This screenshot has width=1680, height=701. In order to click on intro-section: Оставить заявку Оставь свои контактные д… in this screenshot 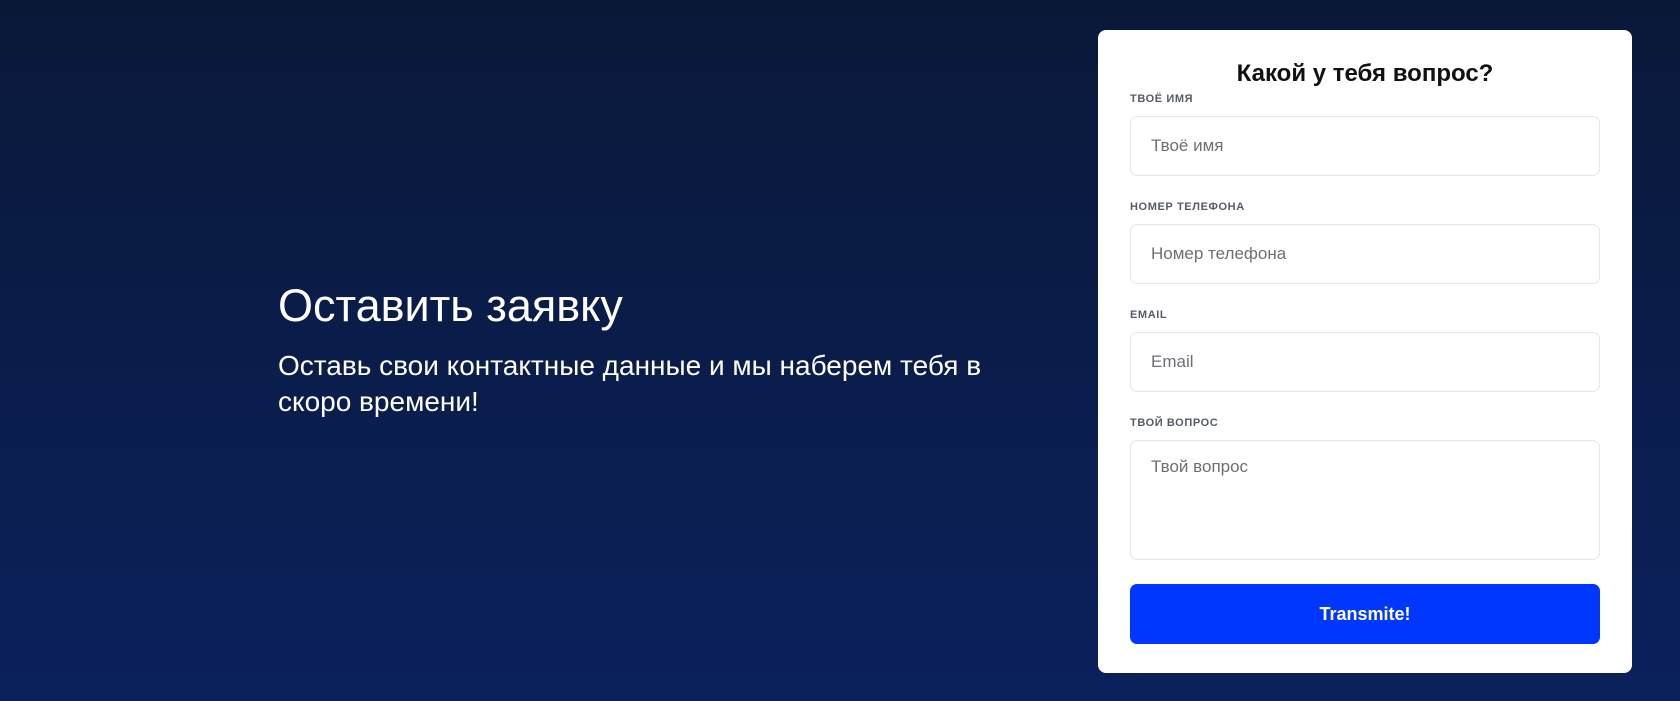, I will do `click(668, 347)`.